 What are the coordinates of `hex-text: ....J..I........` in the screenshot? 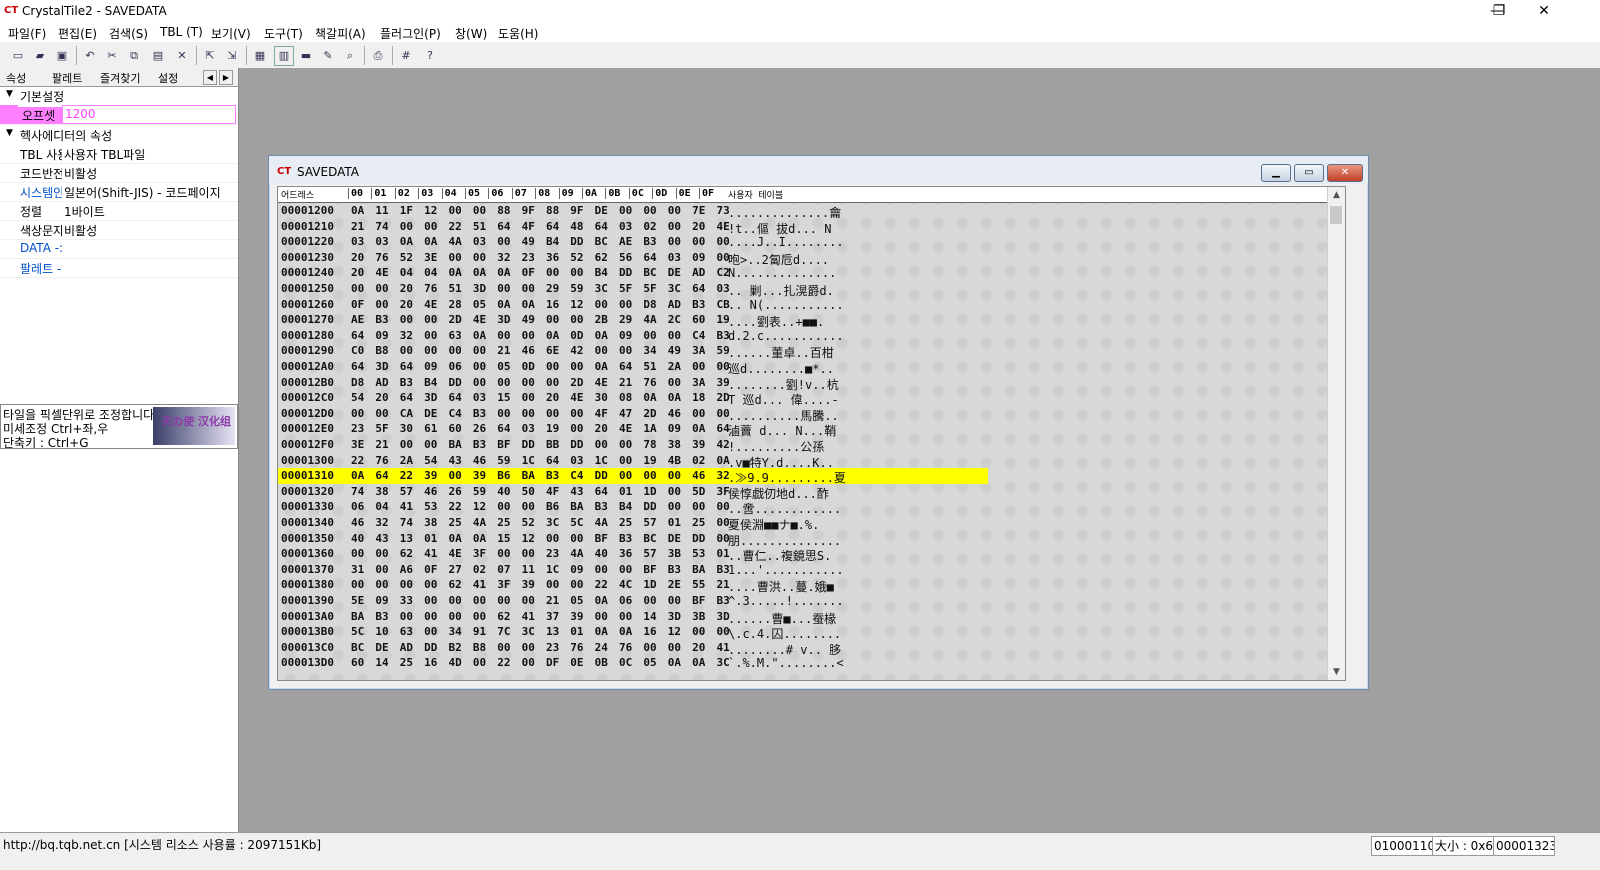 It's located at (786, 242).